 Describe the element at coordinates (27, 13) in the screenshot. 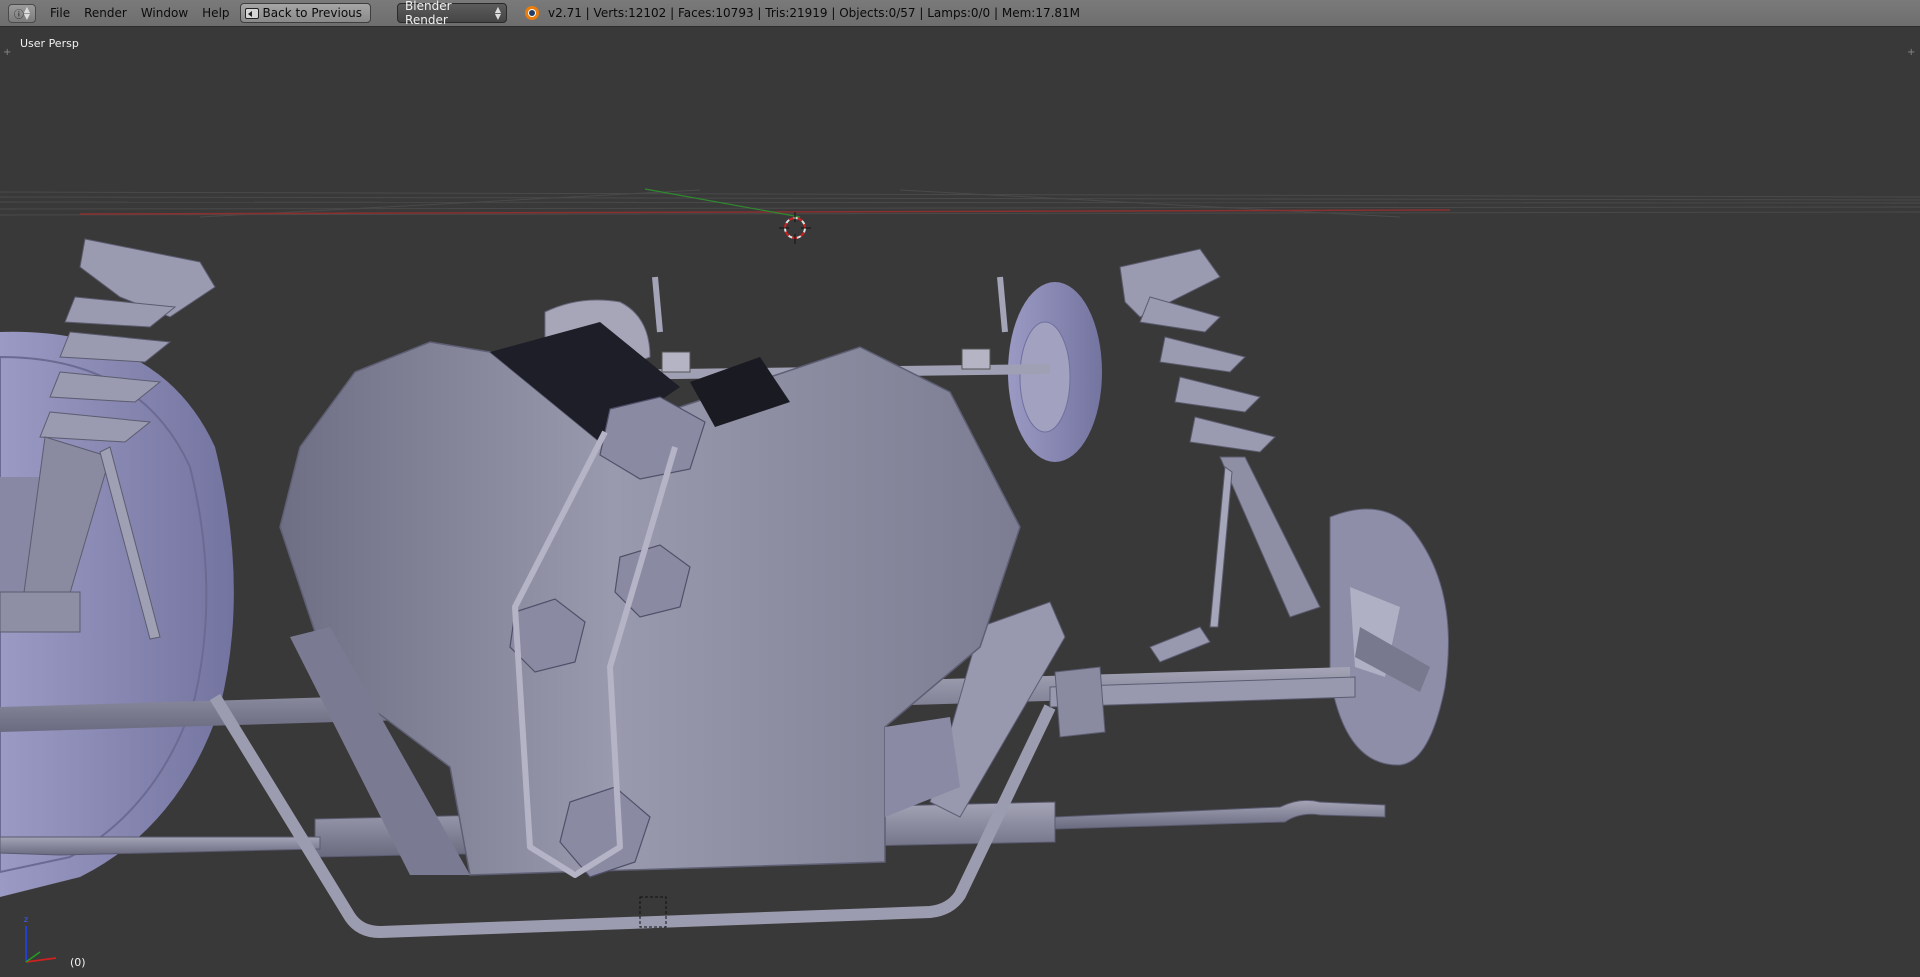

I see `updown-arrows-icon: ▲ ▼` at that location.